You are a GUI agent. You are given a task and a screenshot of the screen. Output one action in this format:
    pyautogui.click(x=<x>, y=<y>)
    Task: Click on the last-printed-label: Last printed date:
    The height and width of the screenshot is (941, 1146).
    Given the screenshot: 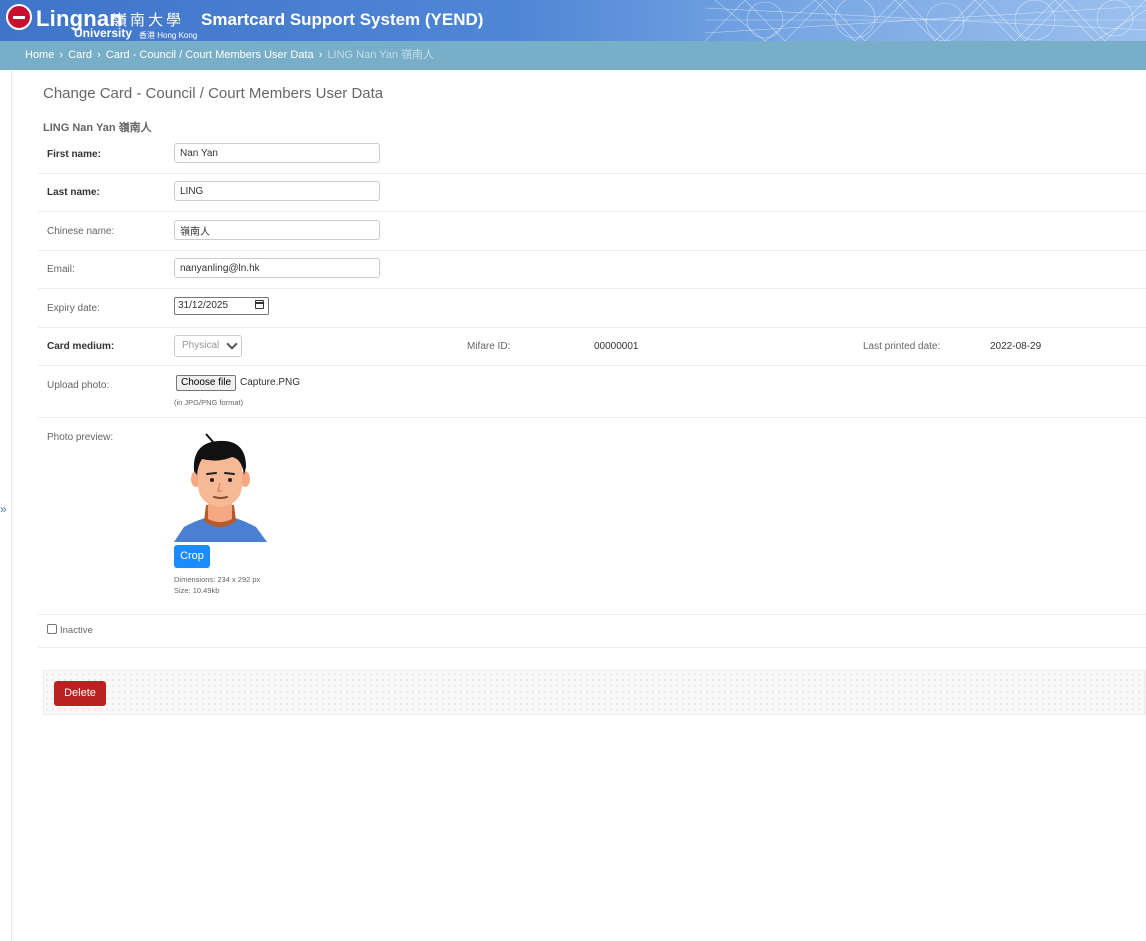 What is the action you would take?
    pyautogui.click(x=902, y=346)
    